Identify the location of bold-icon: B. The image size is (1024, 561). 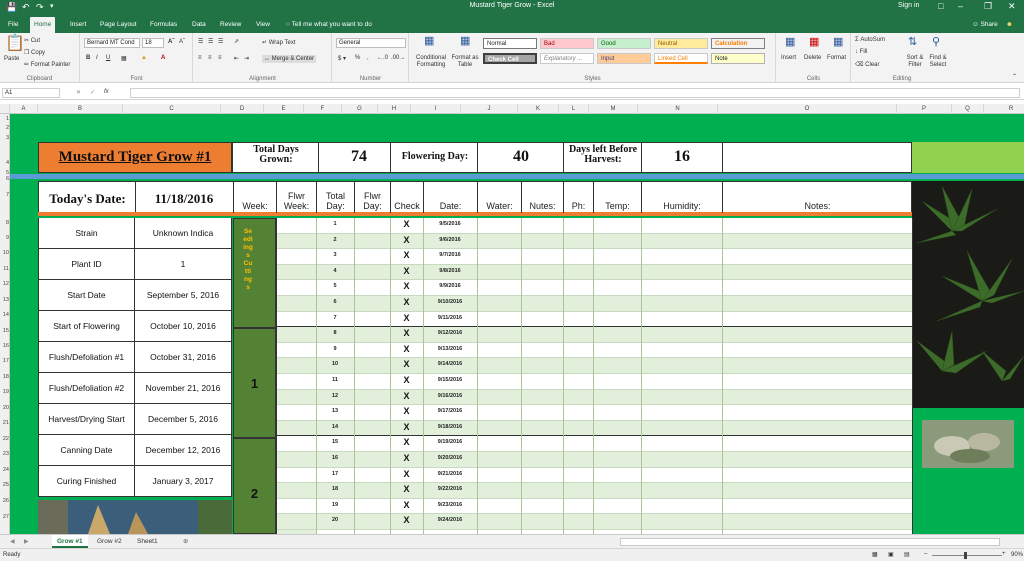
(88, 58).